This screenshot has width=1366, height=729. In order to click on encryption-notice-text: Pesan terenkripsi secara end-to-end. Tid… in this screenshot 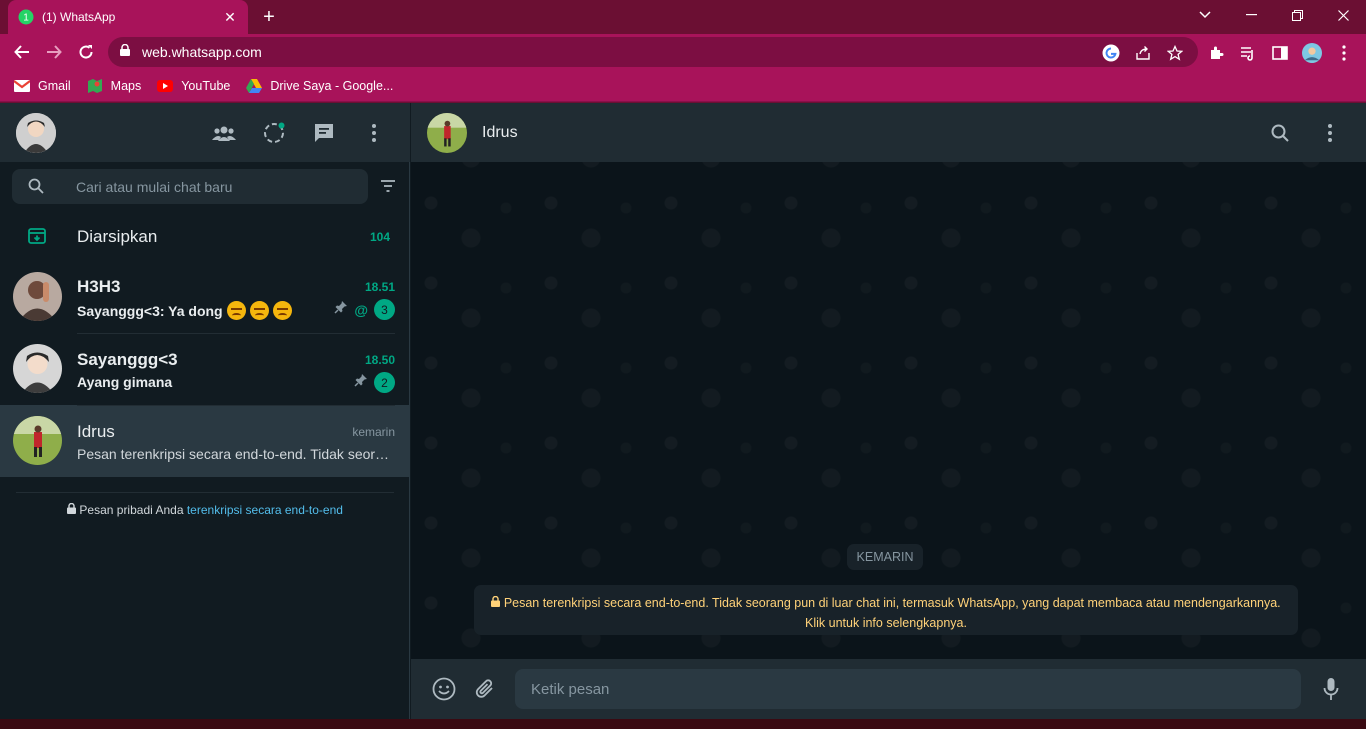, I will do `click(892, 603)`.